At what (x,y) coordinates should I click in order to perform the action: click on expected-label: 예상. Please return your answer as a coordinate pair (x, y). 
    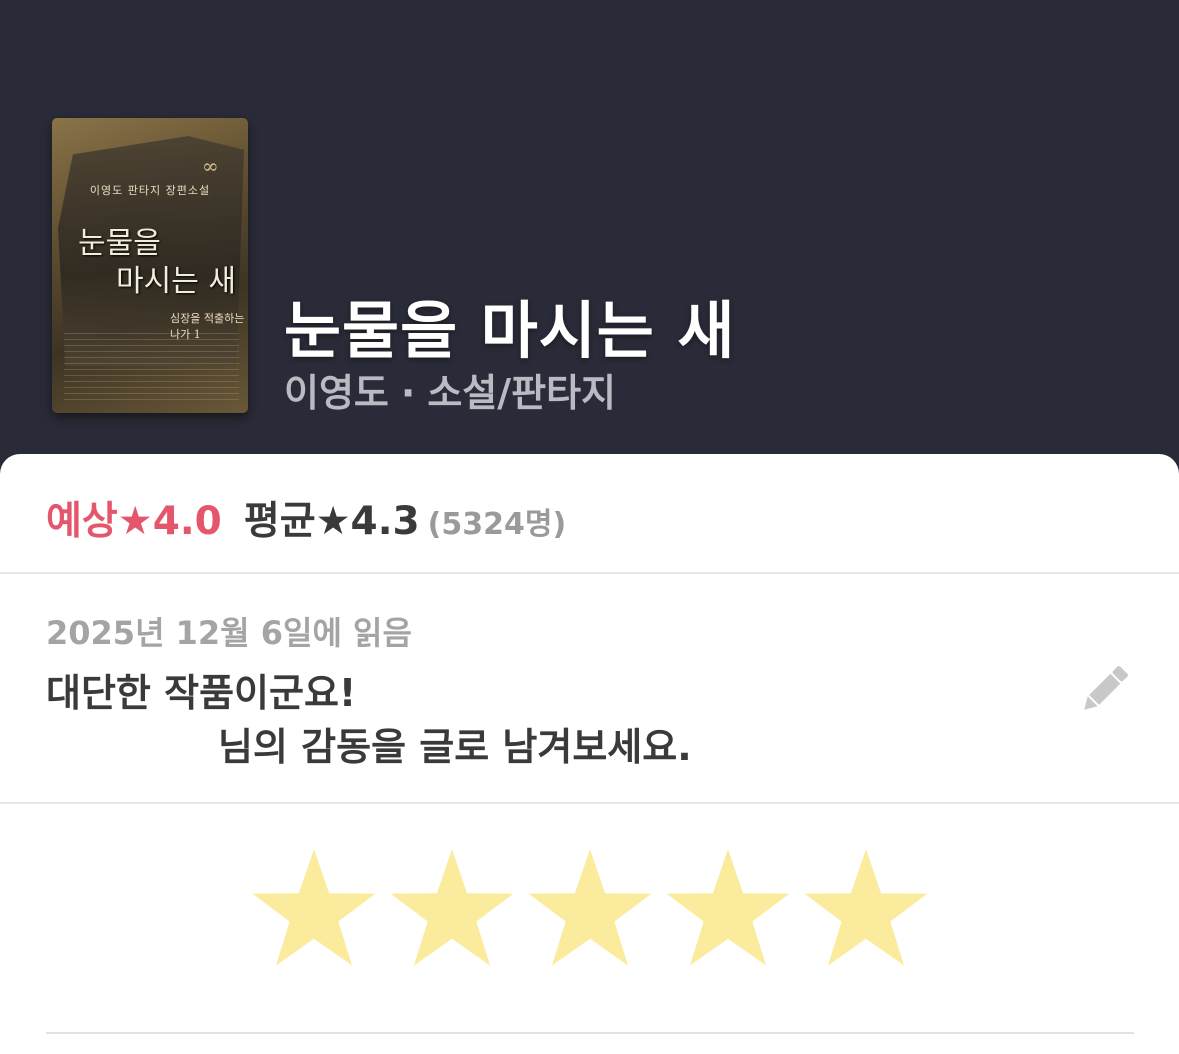
    Looking at the image, I should click on (82, 521).